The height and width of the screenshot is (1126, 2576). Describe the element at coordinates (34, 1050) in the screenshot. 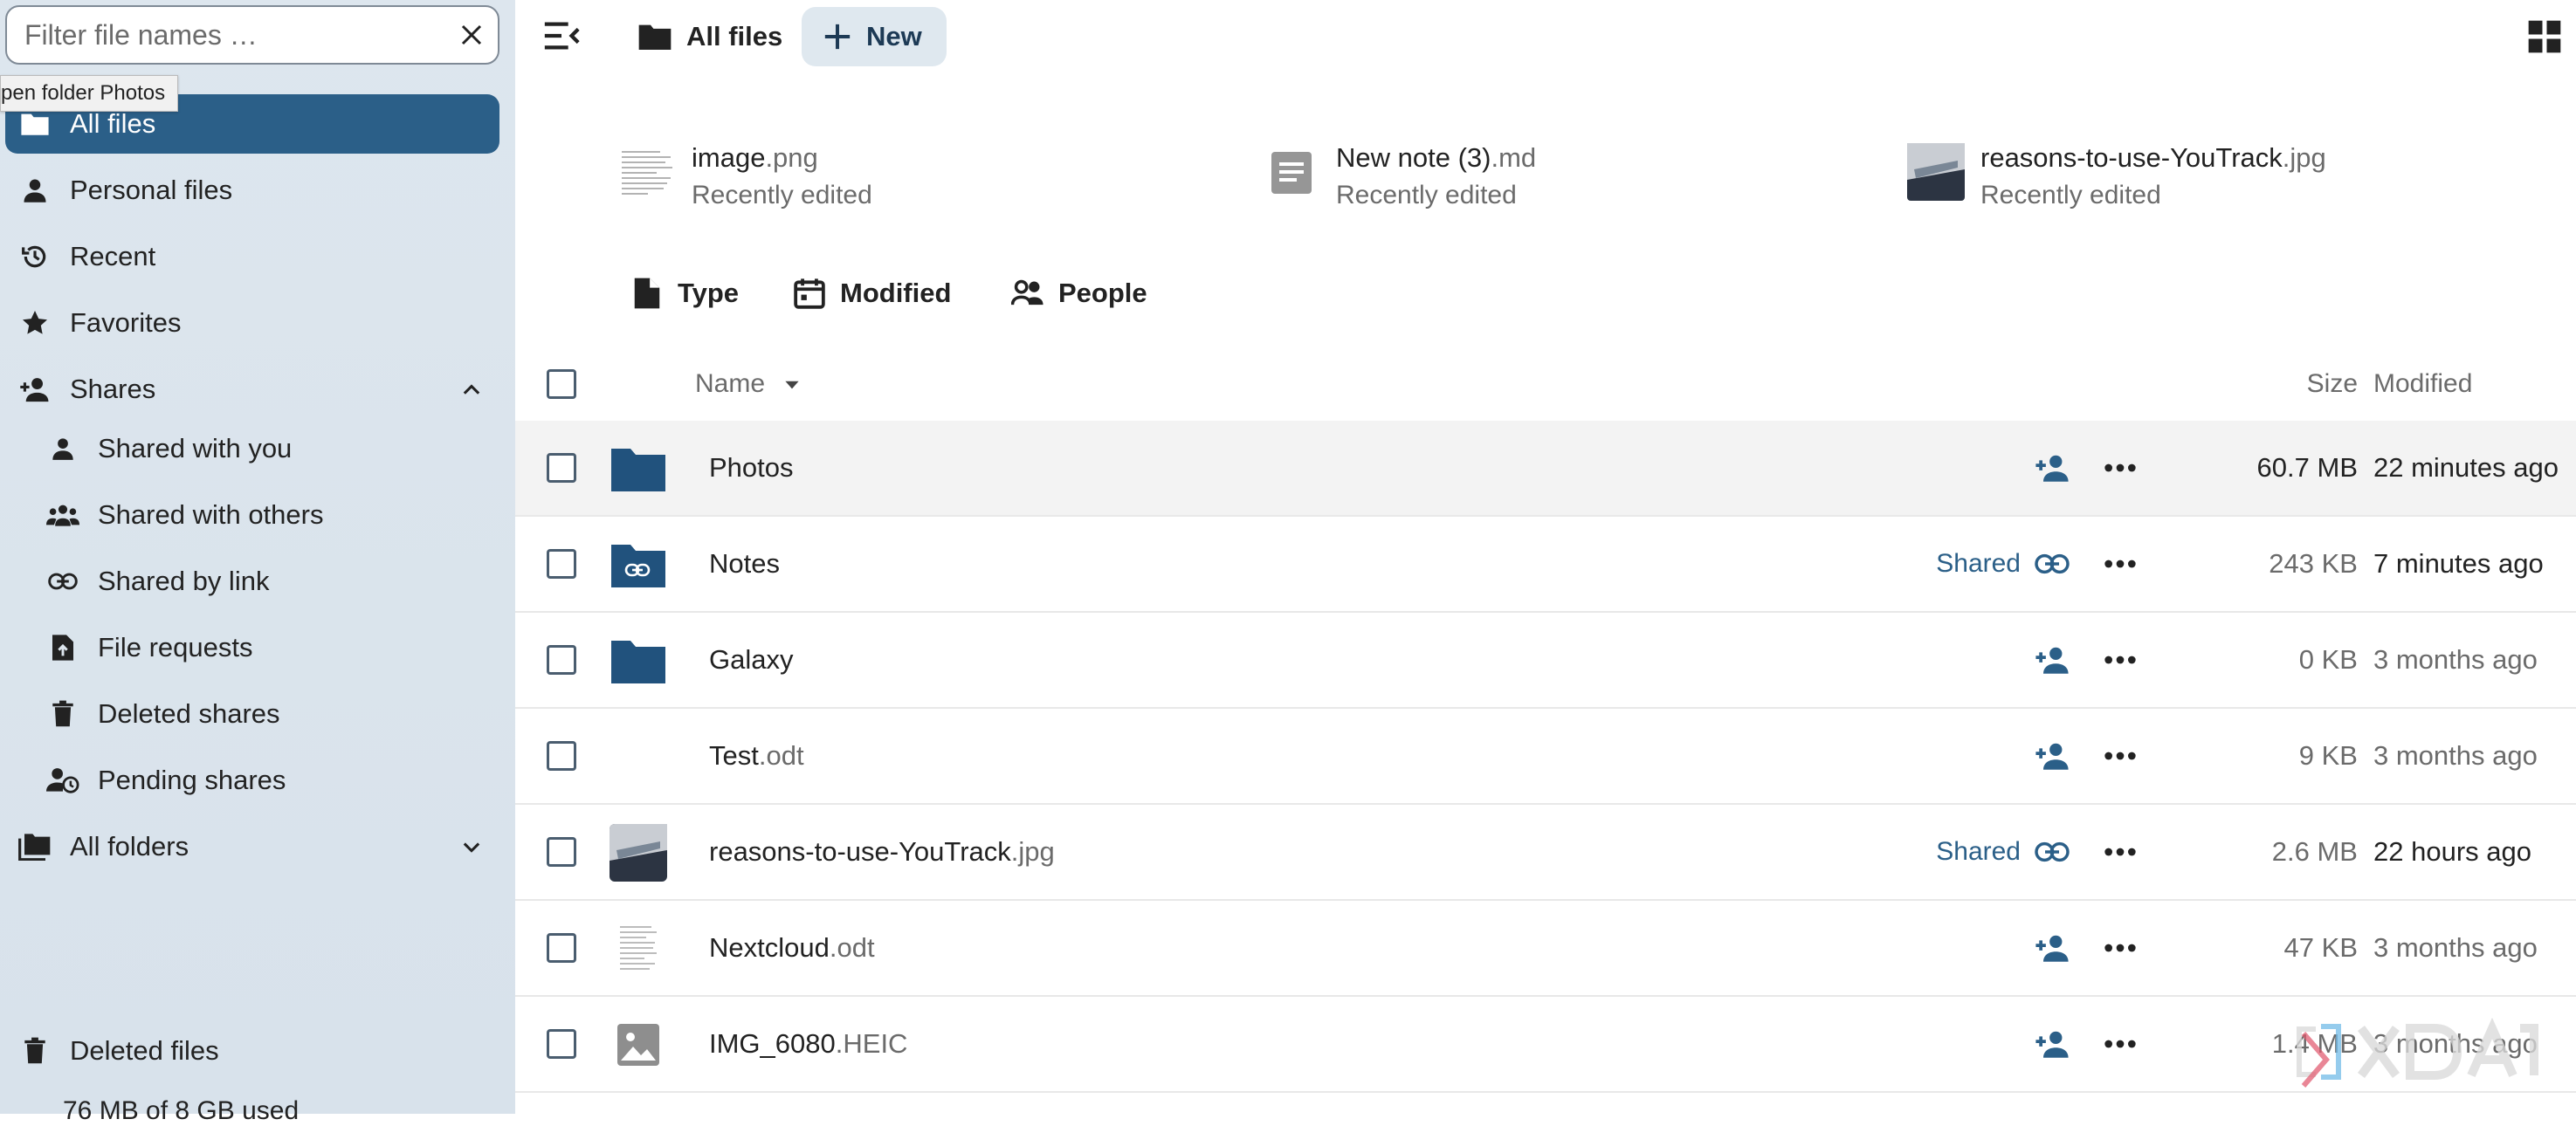

I see `trash-icon` at that location.